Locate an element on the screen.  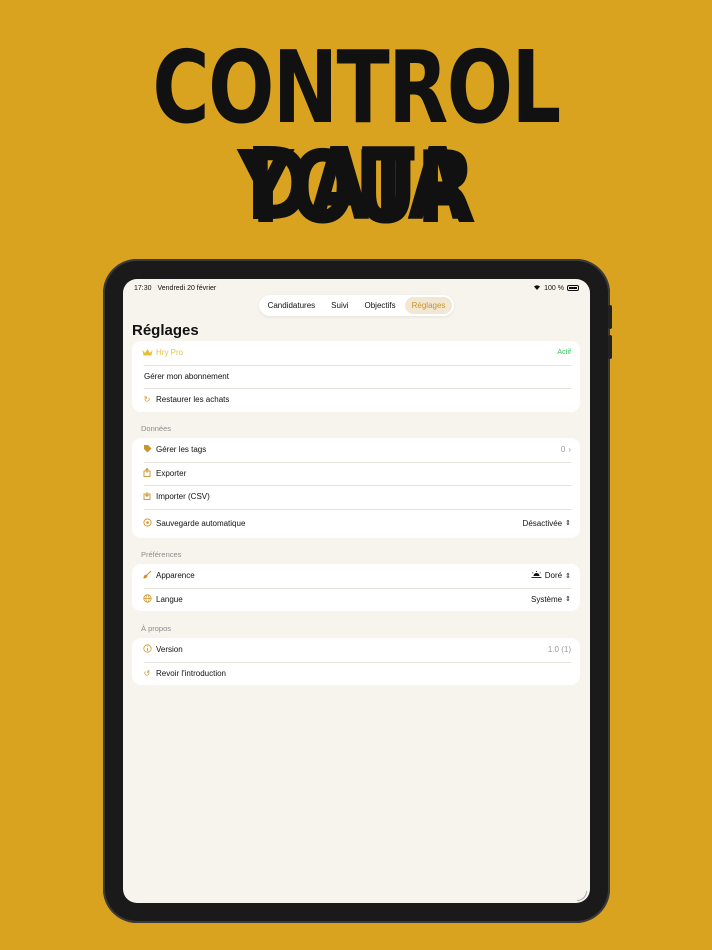
pro-row: Hry Pro Actif is located at coordinates (356, 353).